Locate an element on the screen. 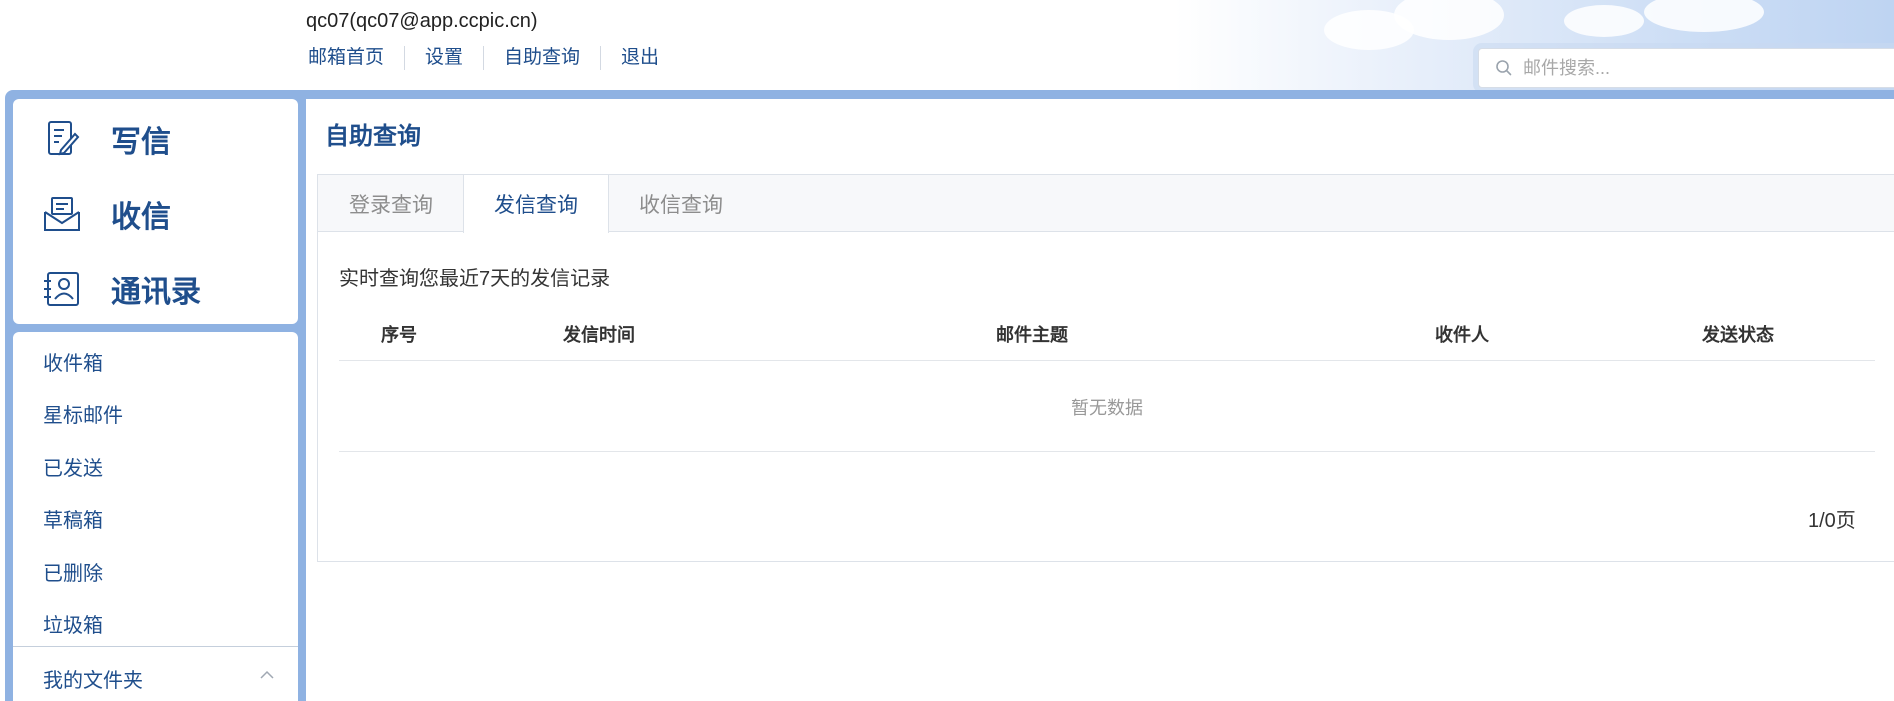 The width and height of the screenshot is (1894, 701). nav-self-service: 自助查询 is located at coordinates (541, 58).